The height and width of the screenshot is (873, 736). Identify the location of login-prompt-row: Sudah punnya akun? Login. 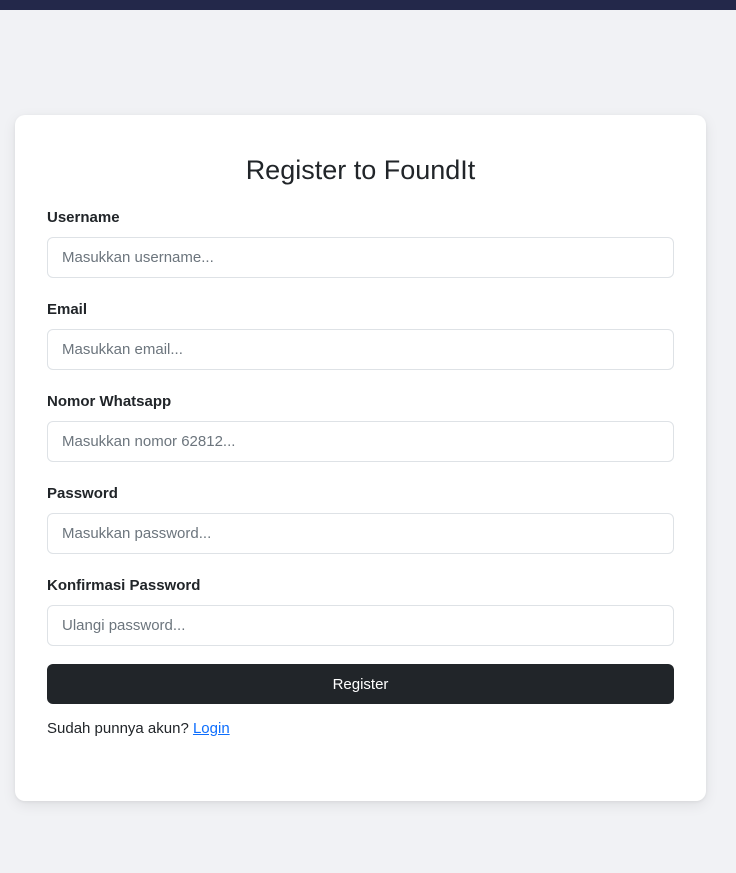
(360, 729).